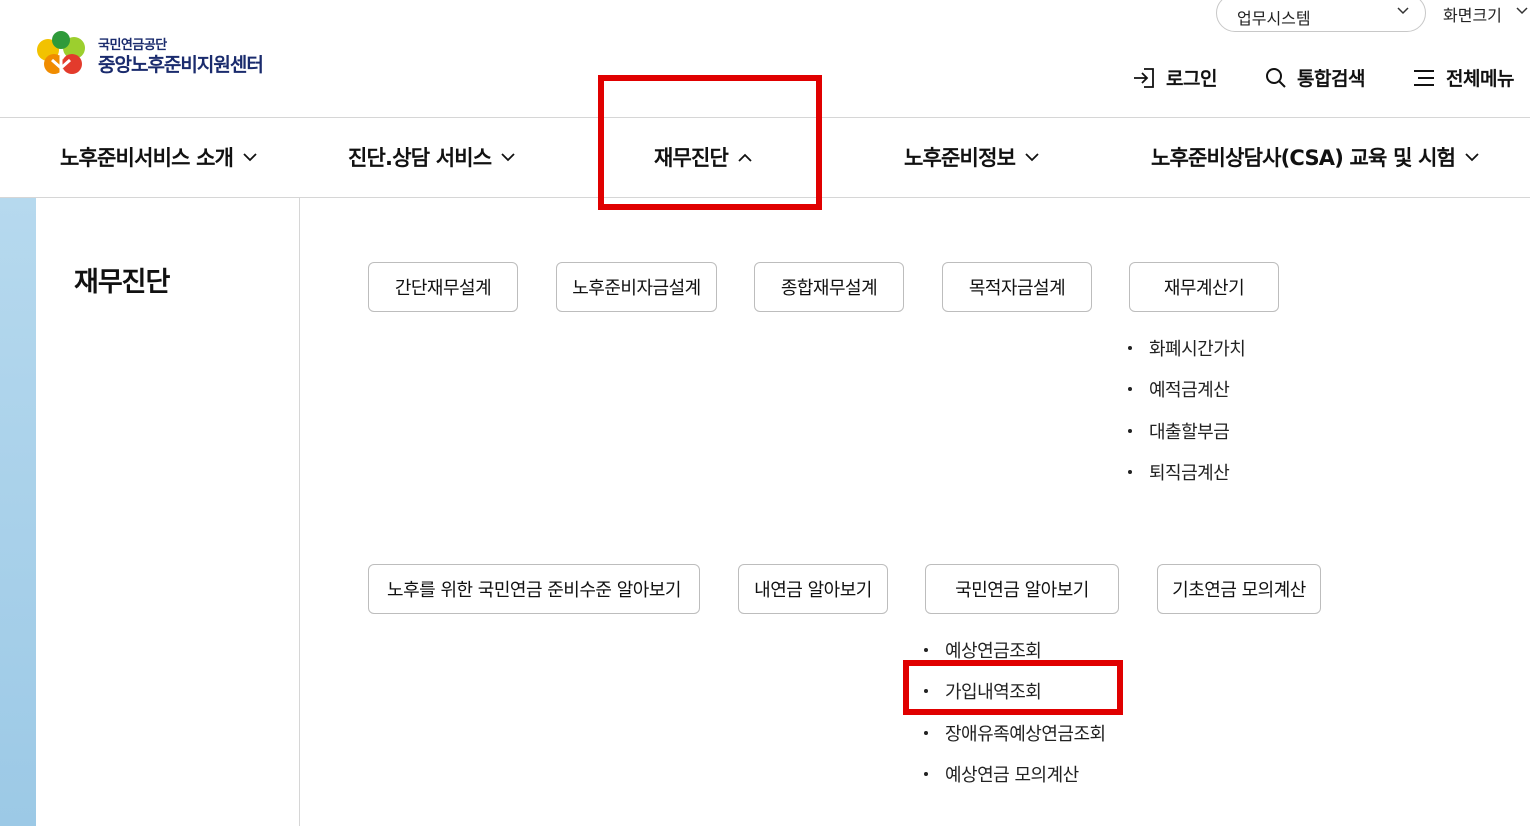 The height and width of the screenshot is (826, 1530). I want to click on submenu-label: 예상연금조회, so click(993, 651).